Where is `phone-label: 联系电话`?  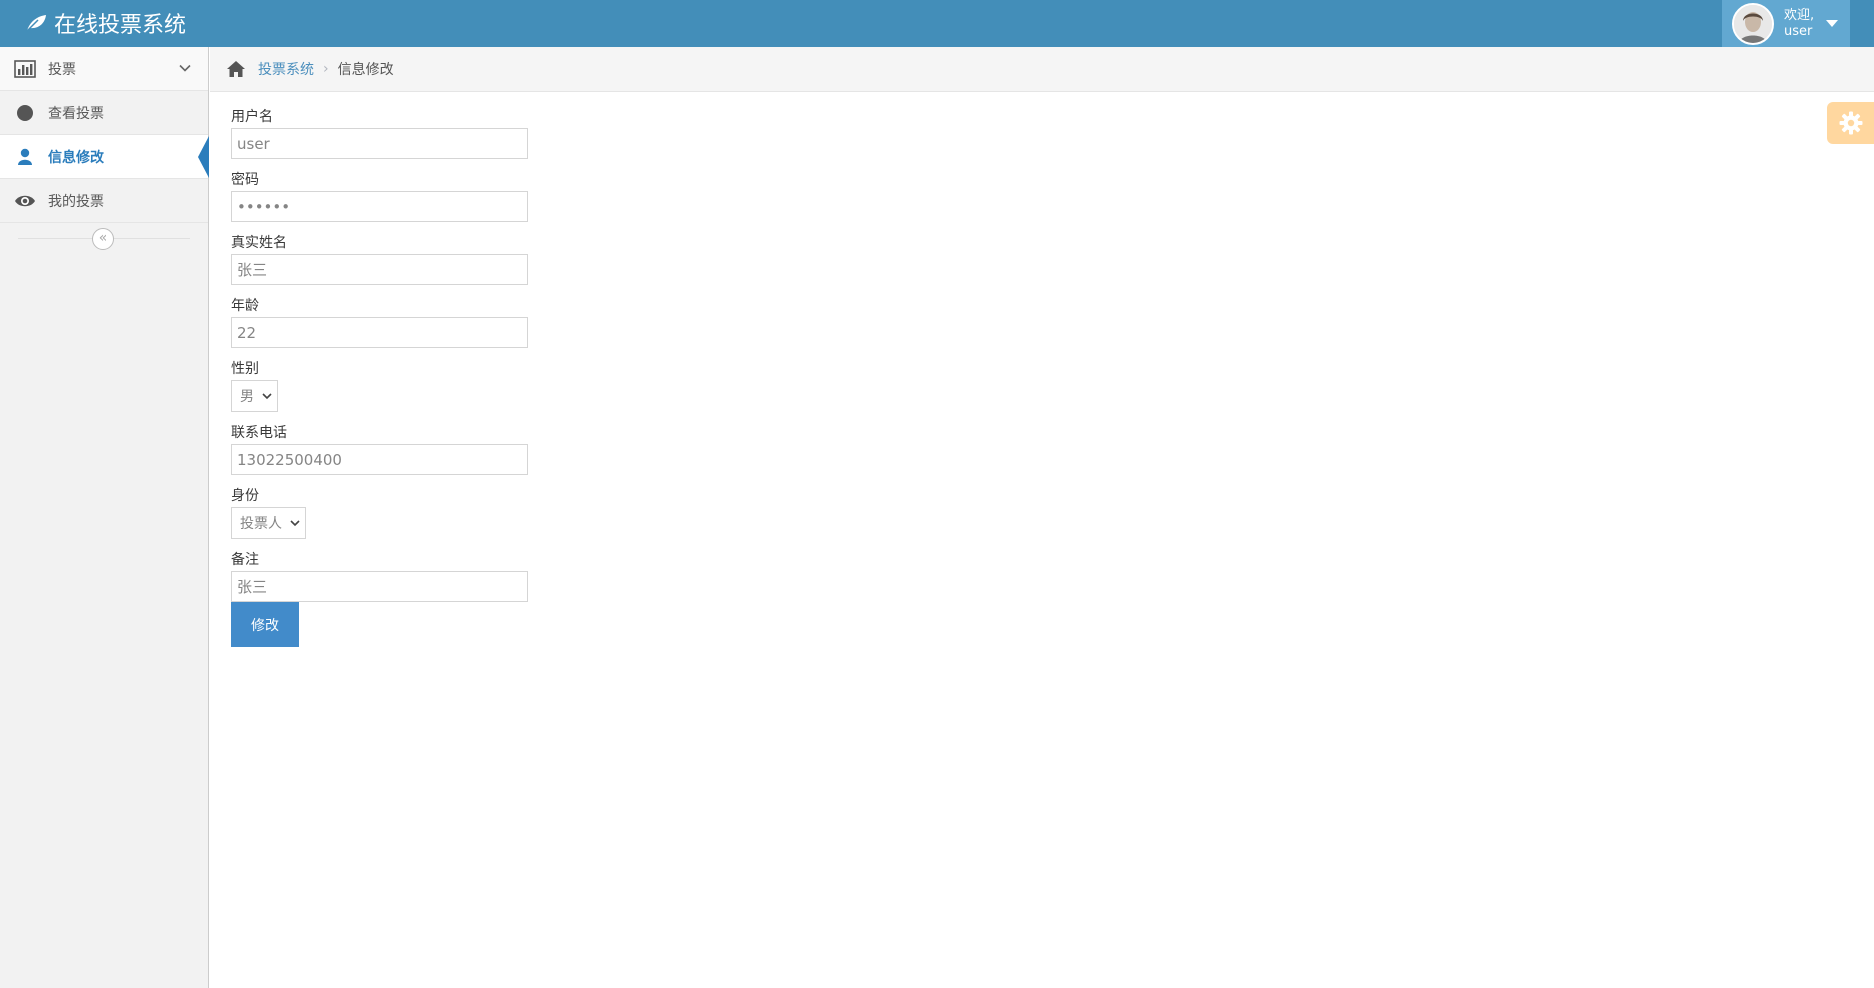 phone-label: 联系电话 is located at coordinates (259, 433).